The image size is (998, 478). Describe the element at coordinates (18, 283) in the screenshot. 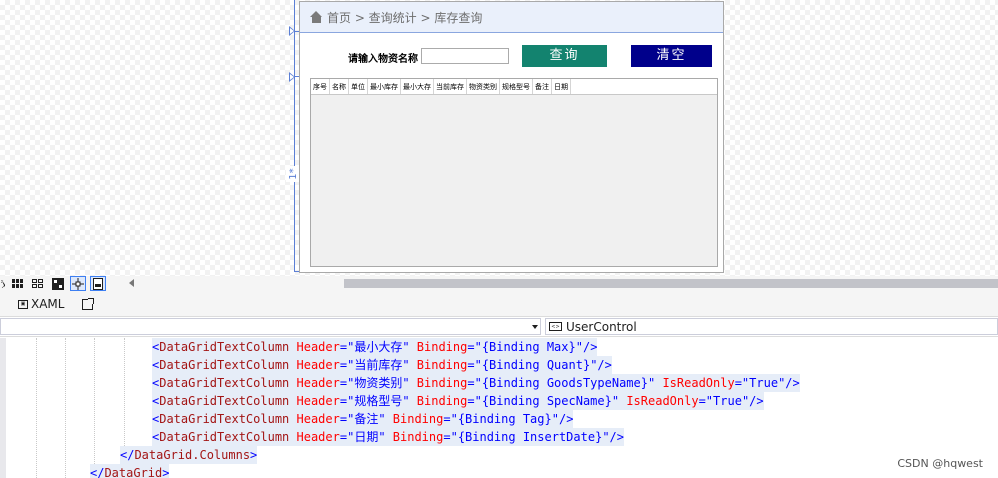

I see `grid-icon` at that location.